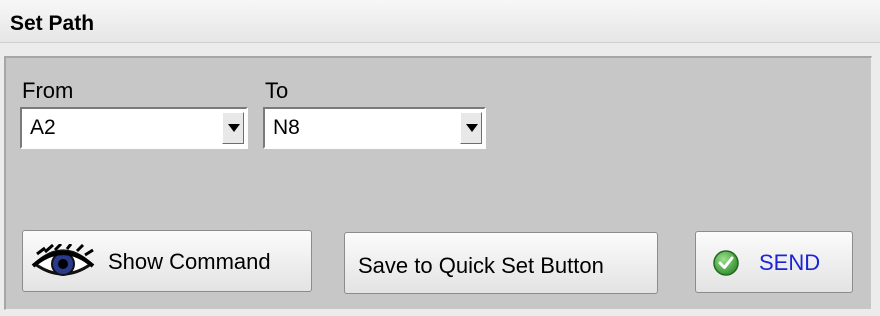 This screenshot has height=316, width=880. I want to click on save-quick-set-label: Save to Quick Set Button, so click(481, 265).